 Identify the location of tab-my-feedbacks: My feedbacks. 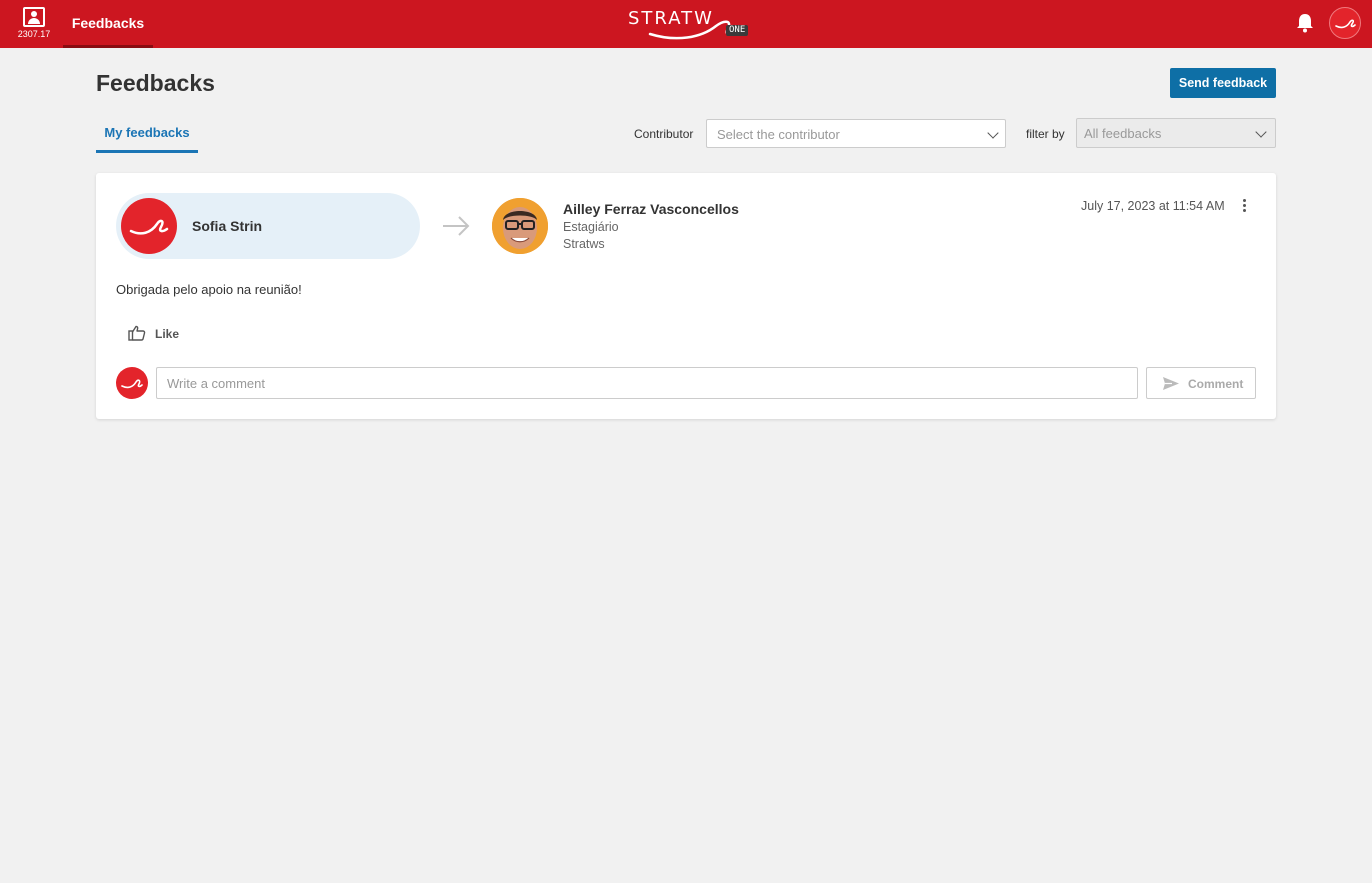
(147, 135).